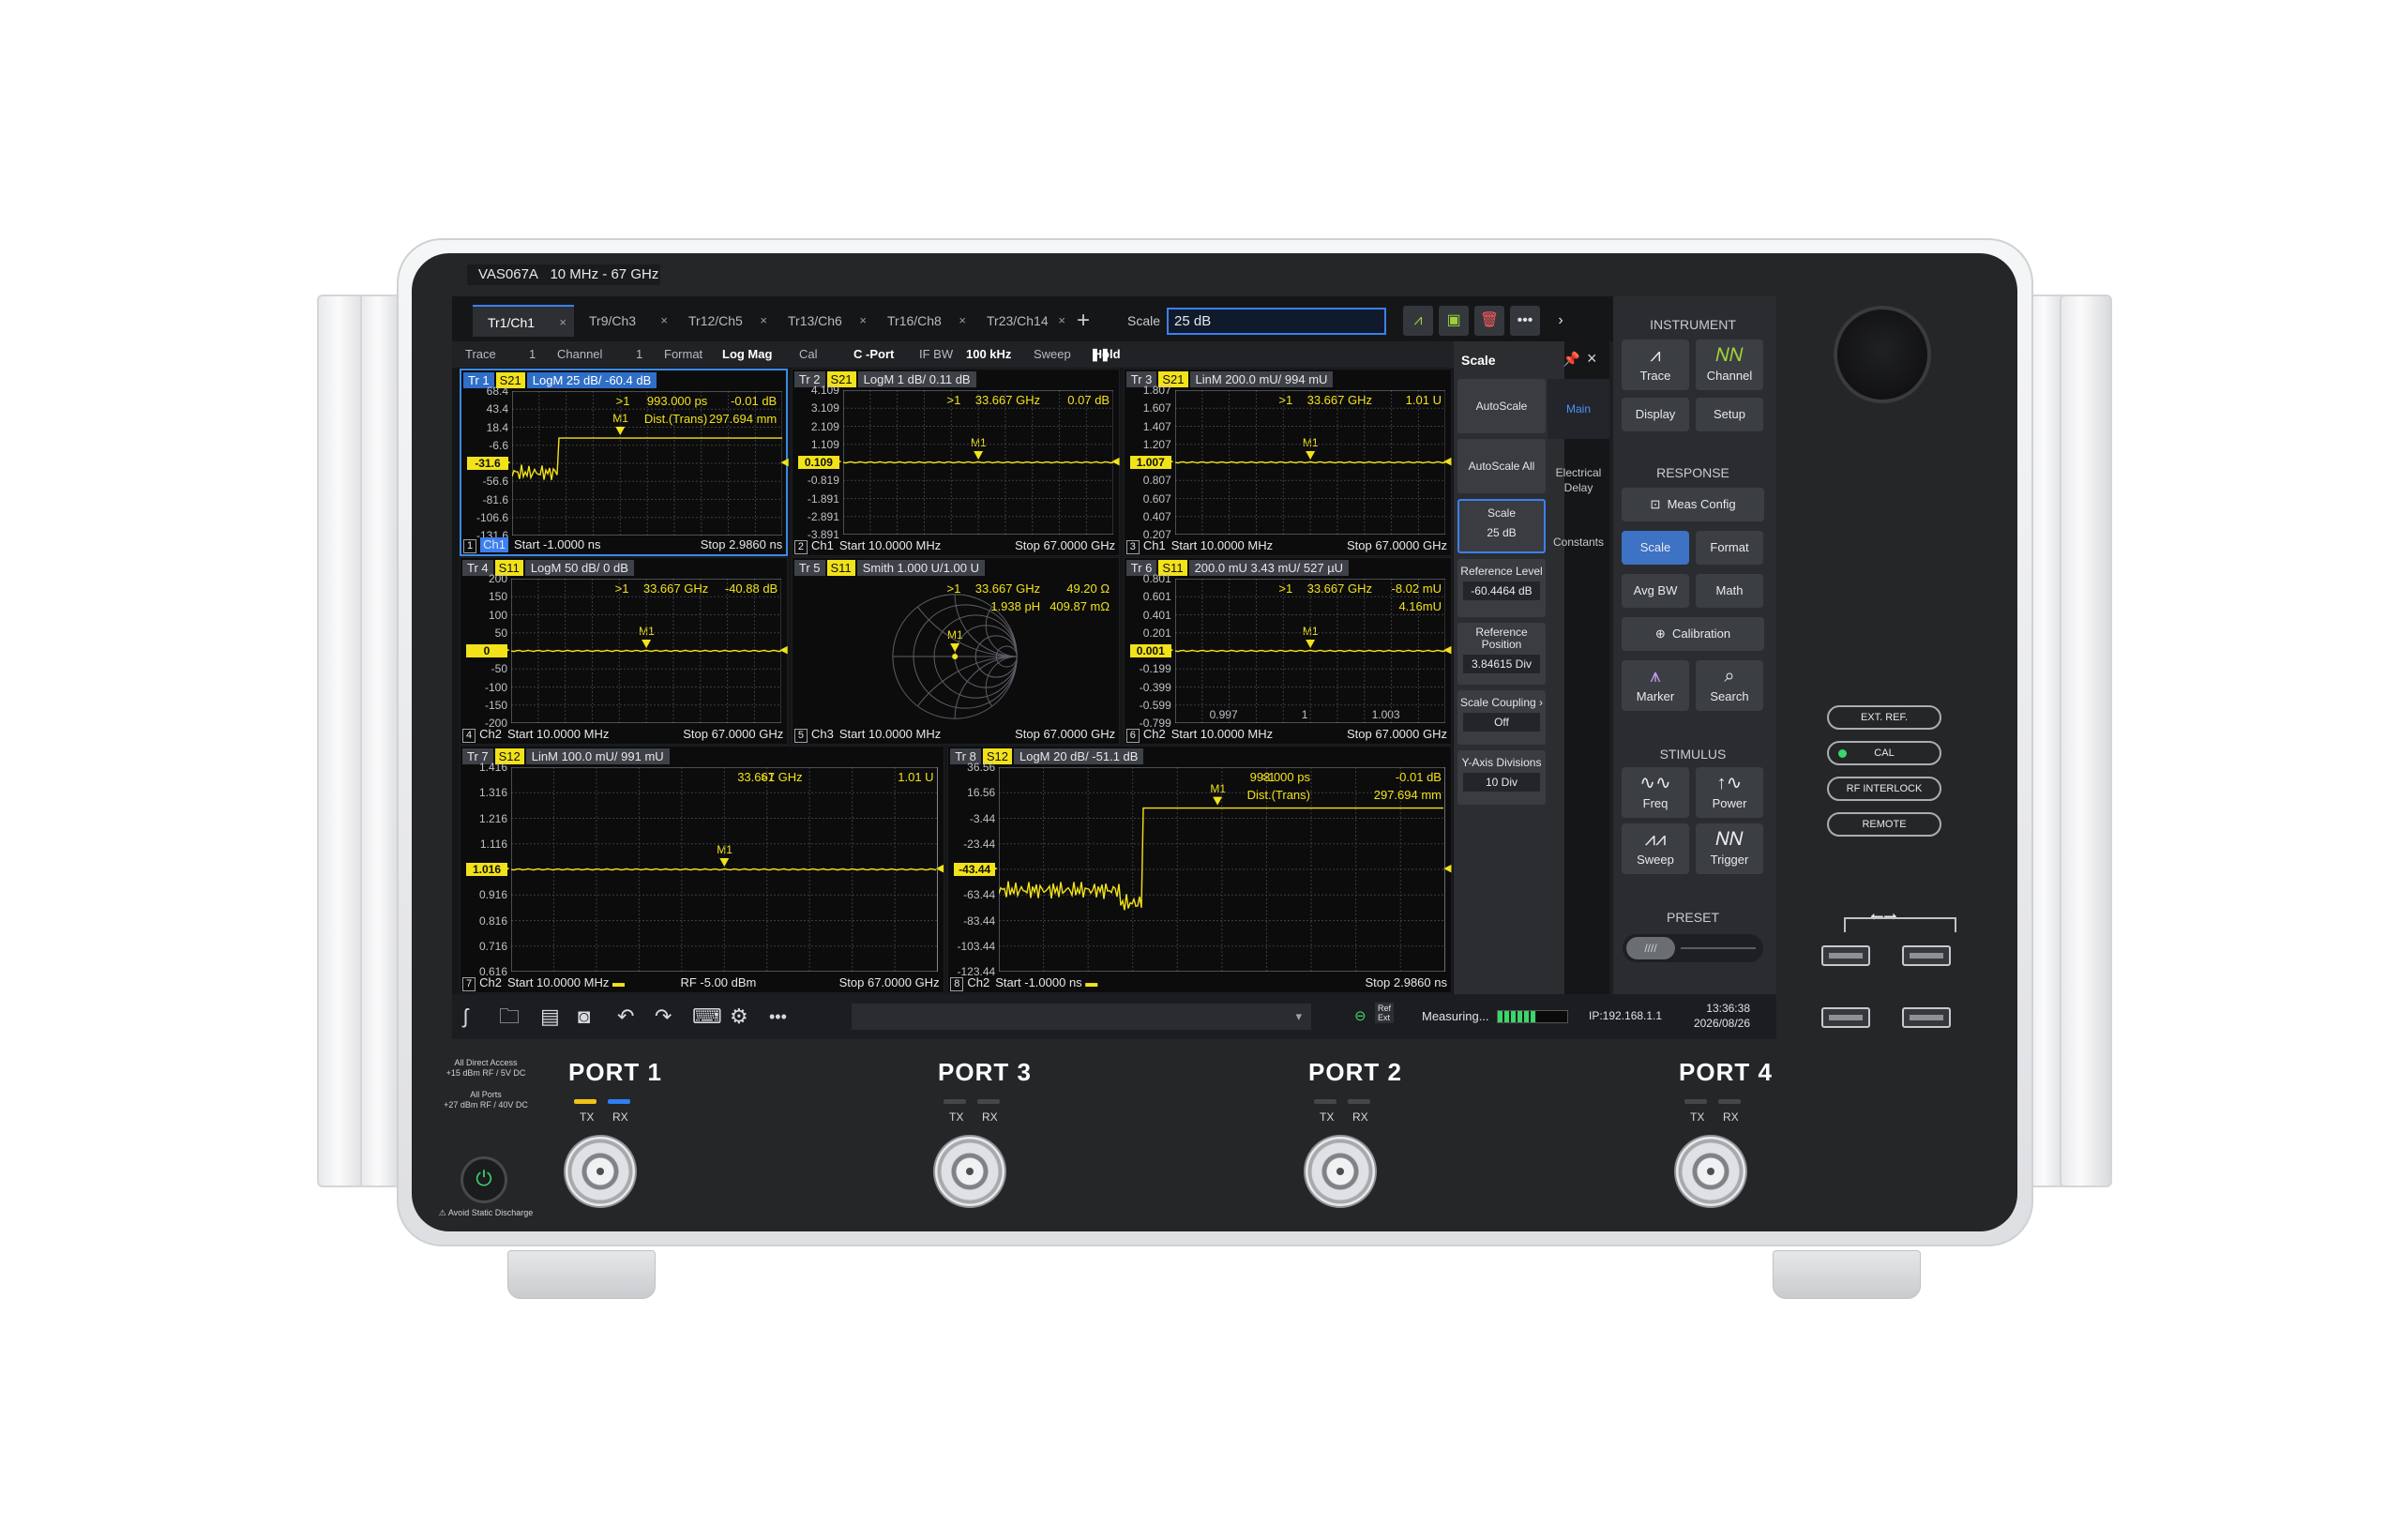 This screenshot has width=2401, height=1540. I want to click on pin-icon: 📌, so click(1571, 359).